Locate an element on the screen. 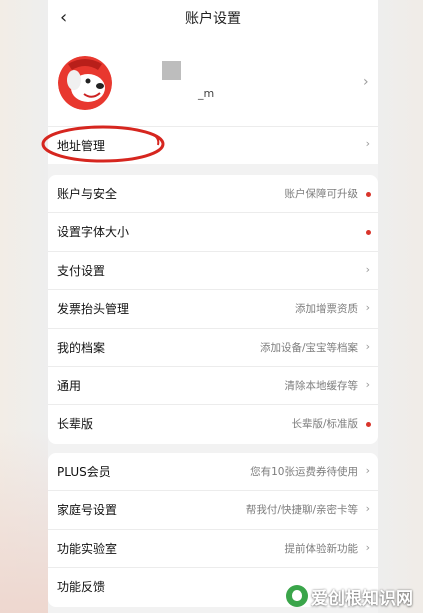 The height and width of the screenshot is (613, 423). row-value: 清除本地缓存等 is located at coordinates (321, 385).